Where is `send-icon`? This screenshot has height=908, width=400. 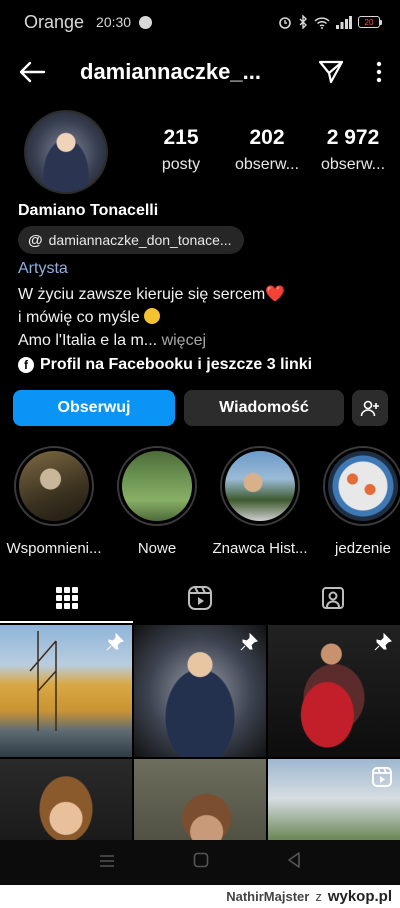
send-icon is located at coordinates (331, 72).